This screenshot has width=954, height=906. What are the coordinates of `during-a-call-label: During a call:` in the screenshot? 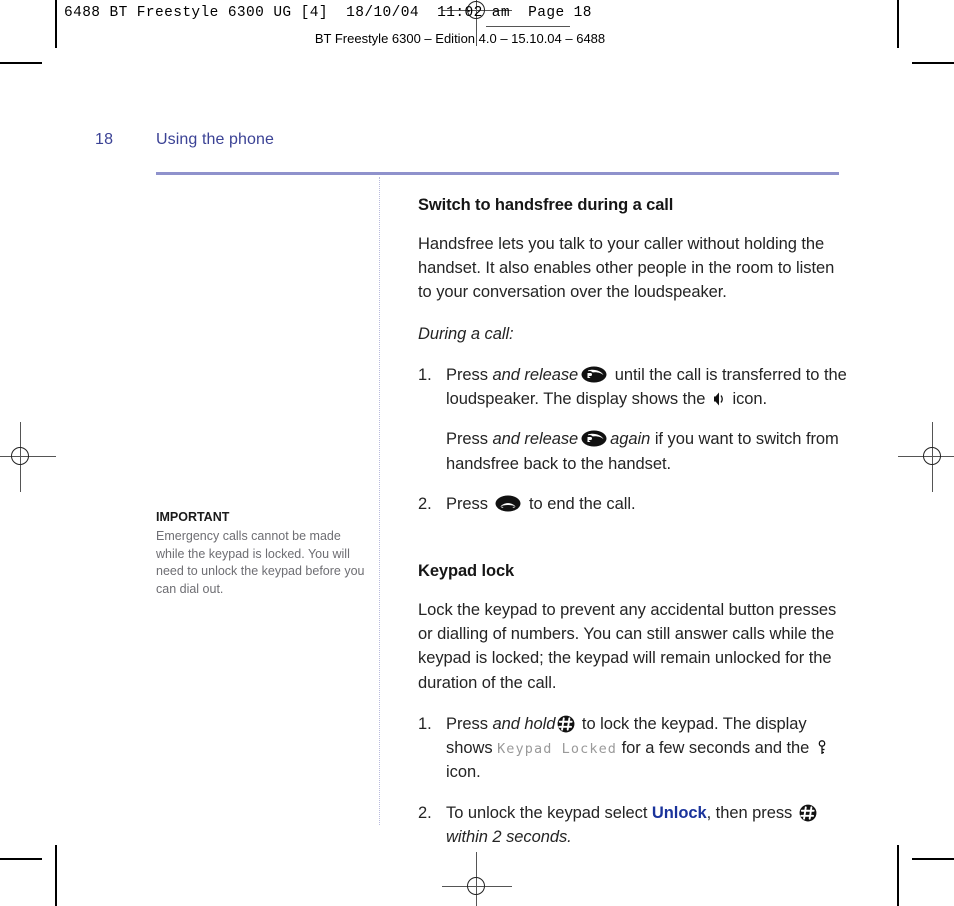 It's located at (466, 333).